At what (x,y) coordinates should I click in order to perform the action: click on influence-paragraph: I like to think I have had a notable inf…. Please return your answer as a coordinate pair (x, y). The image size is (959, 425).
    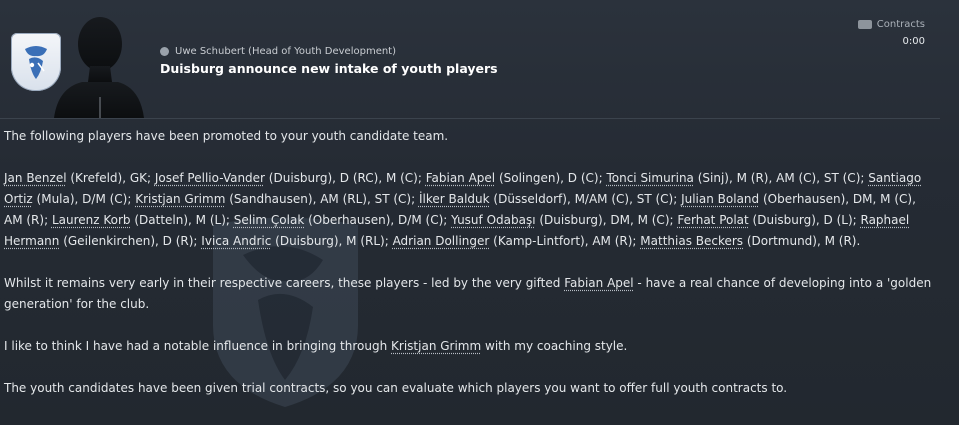
    Looking at the image, I should click on (469, 346).